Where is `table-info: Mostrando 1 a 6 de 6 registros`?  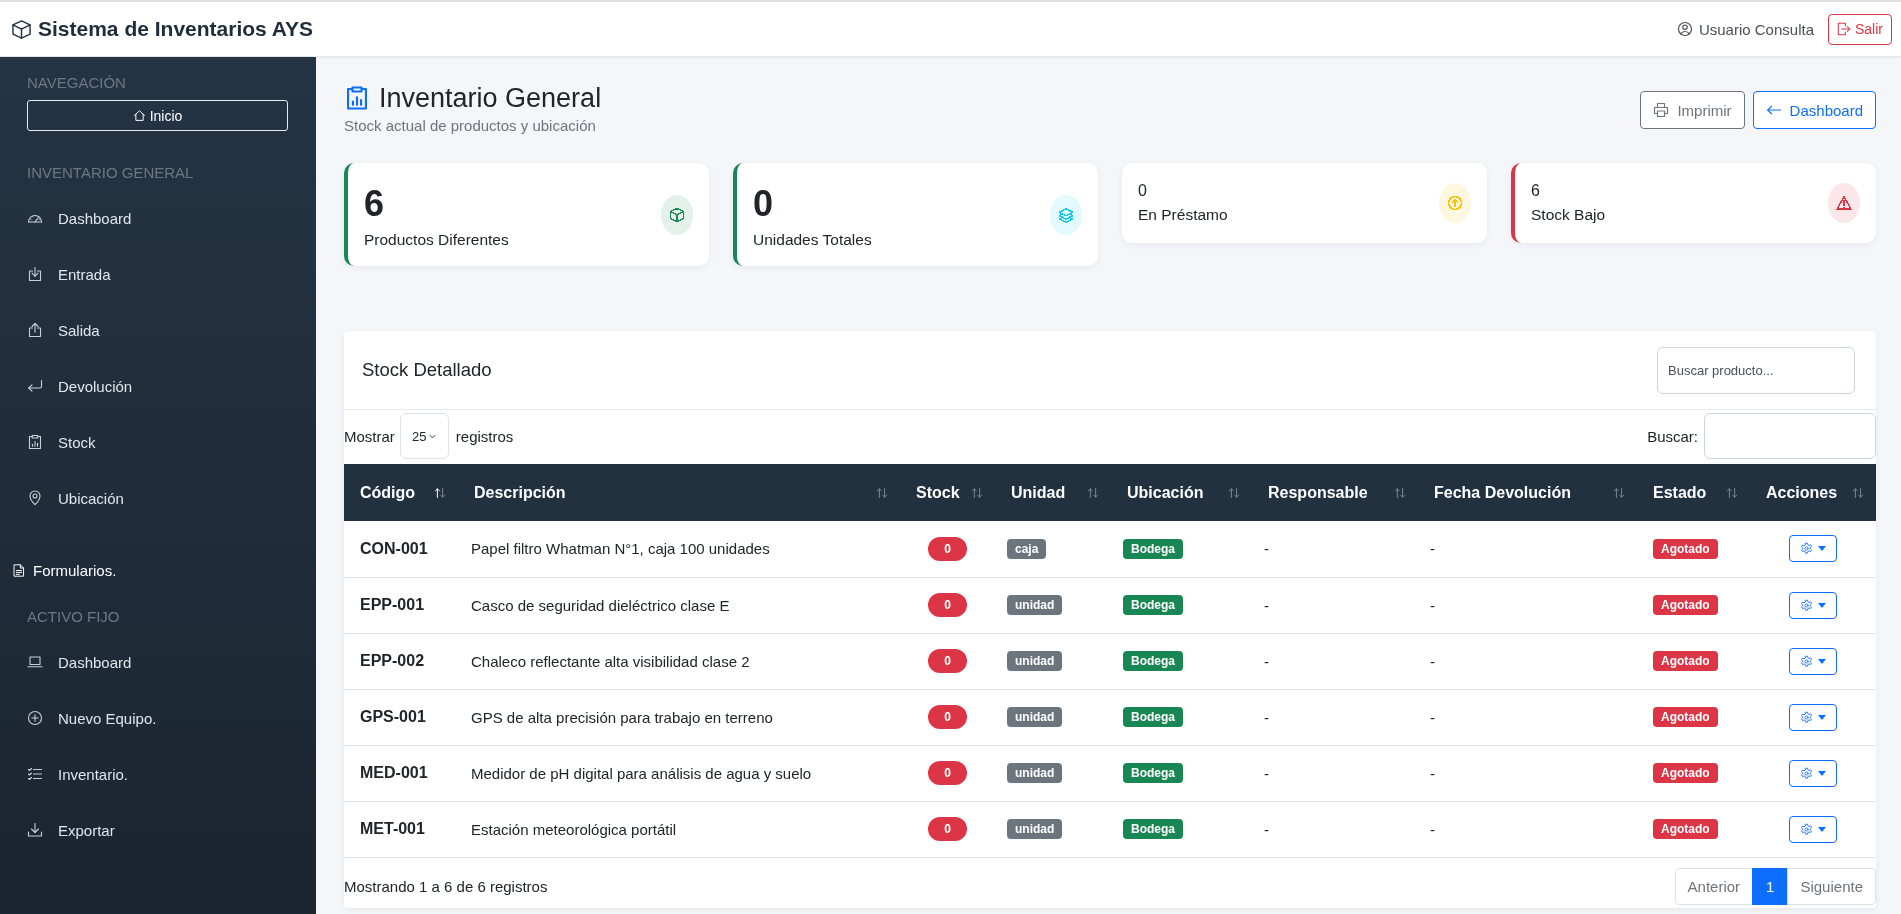
table-info: Mostrando 1 a 6 de 6 registros is located at coordinates (446, 886).